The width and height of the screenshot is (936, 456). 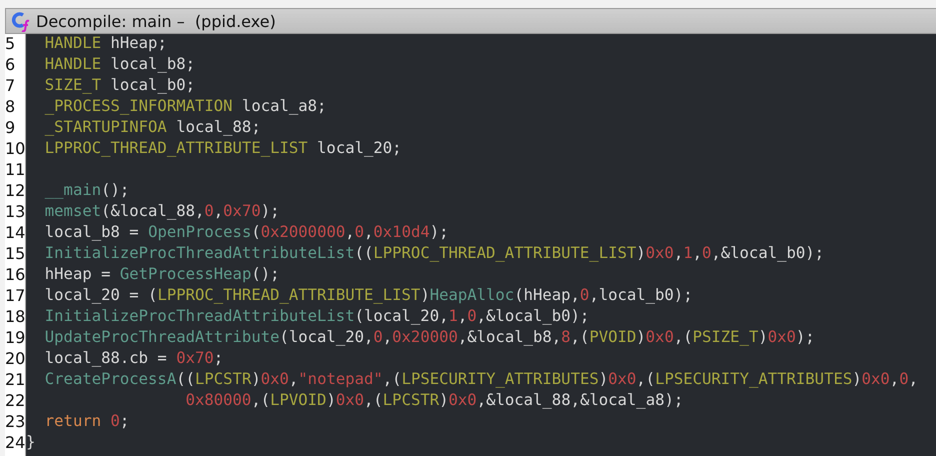 What do you see at coordinates (15, 275) in the screenshot?
I see `line-number: 16` at bounding box center [15, 275].